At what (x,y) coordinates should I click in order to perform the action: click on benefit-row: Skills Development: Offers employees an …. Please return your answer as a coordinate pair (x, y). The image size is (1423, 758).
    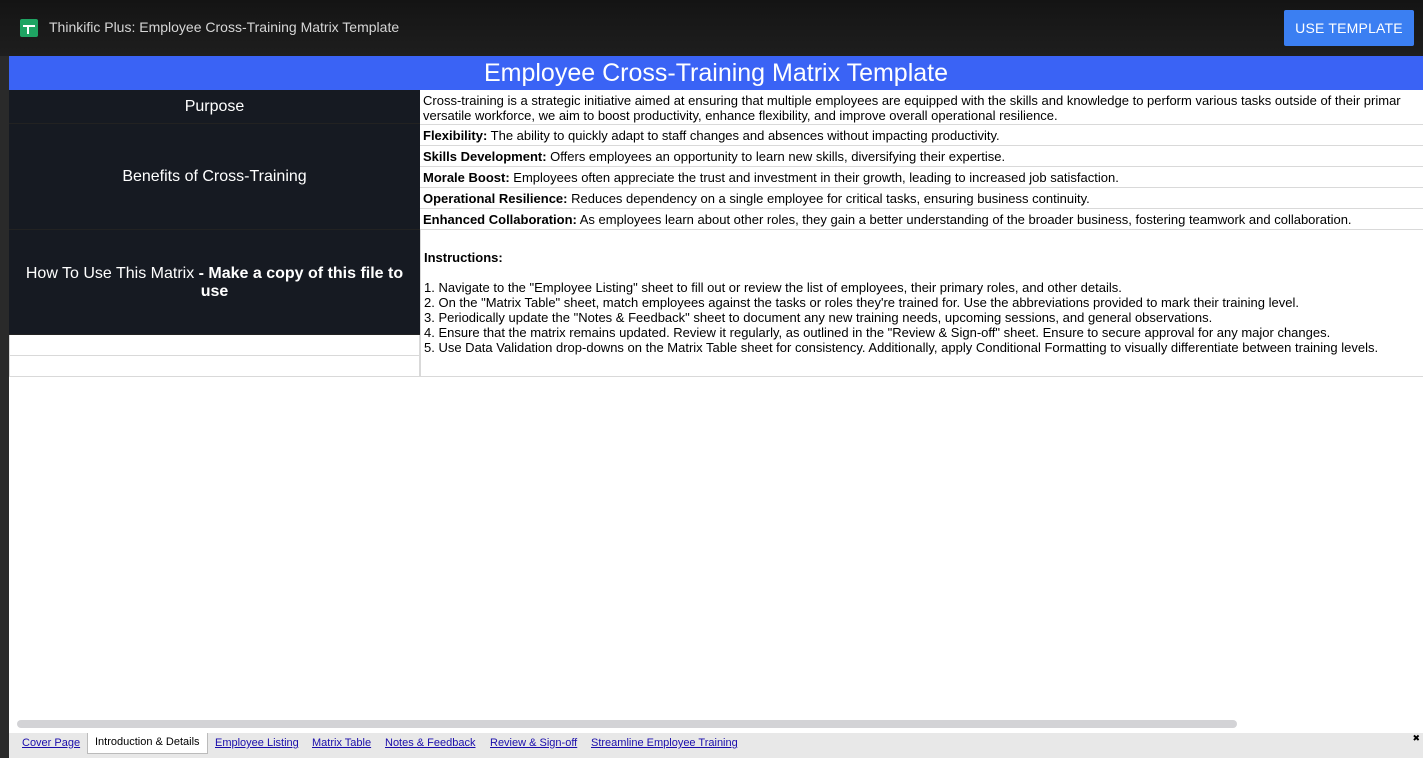
    Looking at the image, I should click on (921, 156).